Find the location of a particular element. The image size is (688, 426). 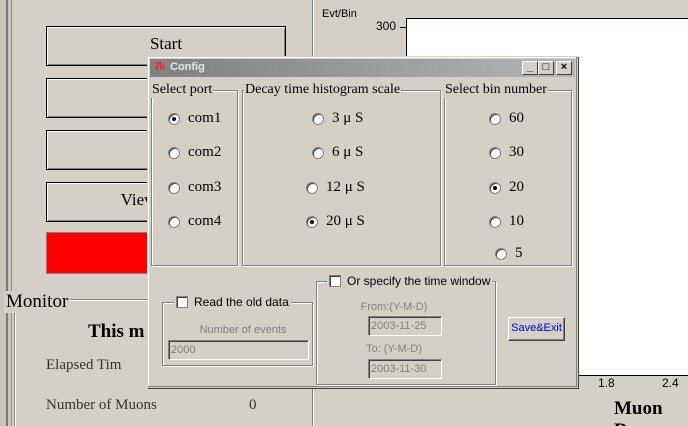

port-group: Select port com1 com2 com3 com4 is located at coordinates (194, 174).